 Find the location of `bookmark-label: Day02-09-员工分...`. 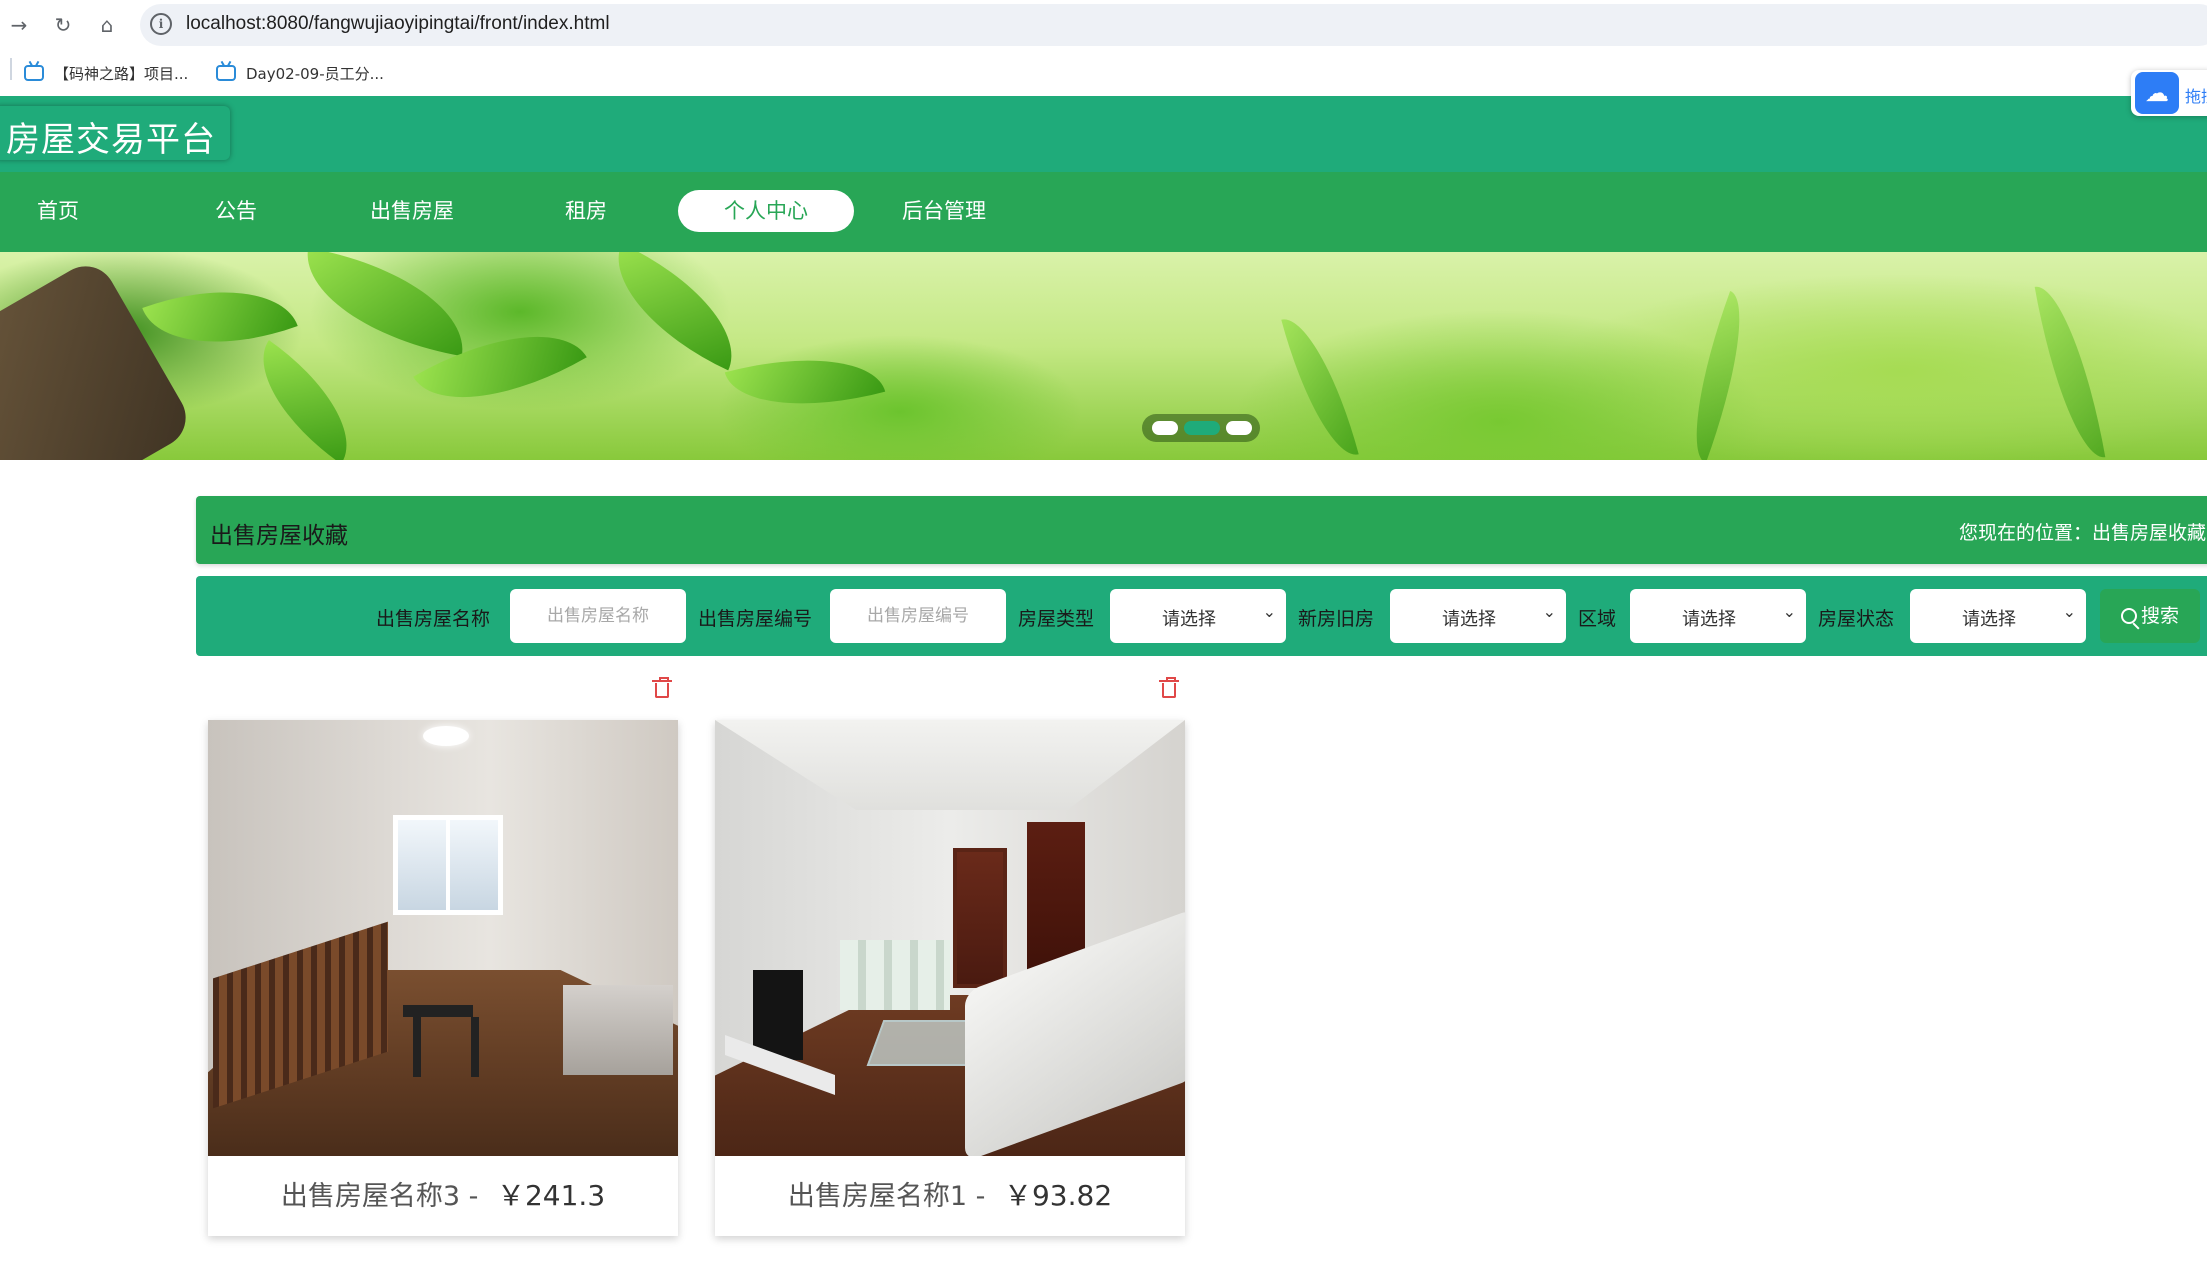

bookmark-label: Day02-09-员工分... is located at coordinates (315, 73).